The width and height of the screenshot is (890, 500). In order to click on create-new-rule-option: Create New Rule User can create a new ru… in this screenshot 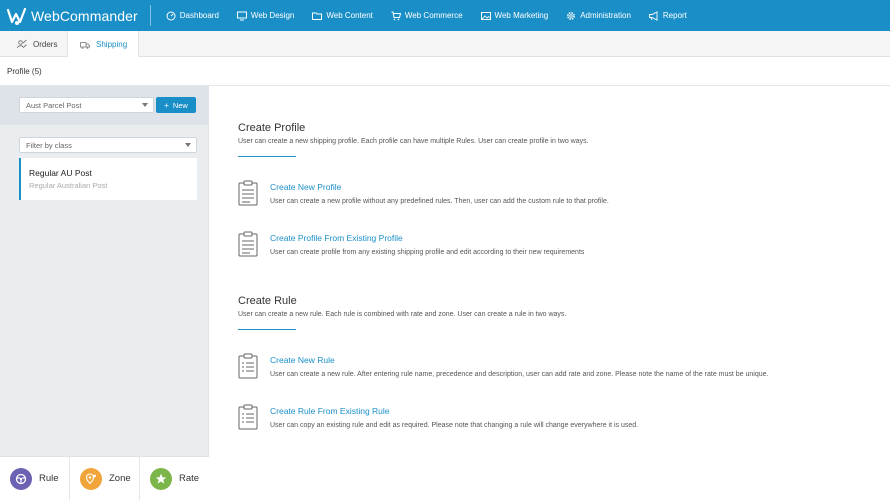, I will do `click(503, 366)`.